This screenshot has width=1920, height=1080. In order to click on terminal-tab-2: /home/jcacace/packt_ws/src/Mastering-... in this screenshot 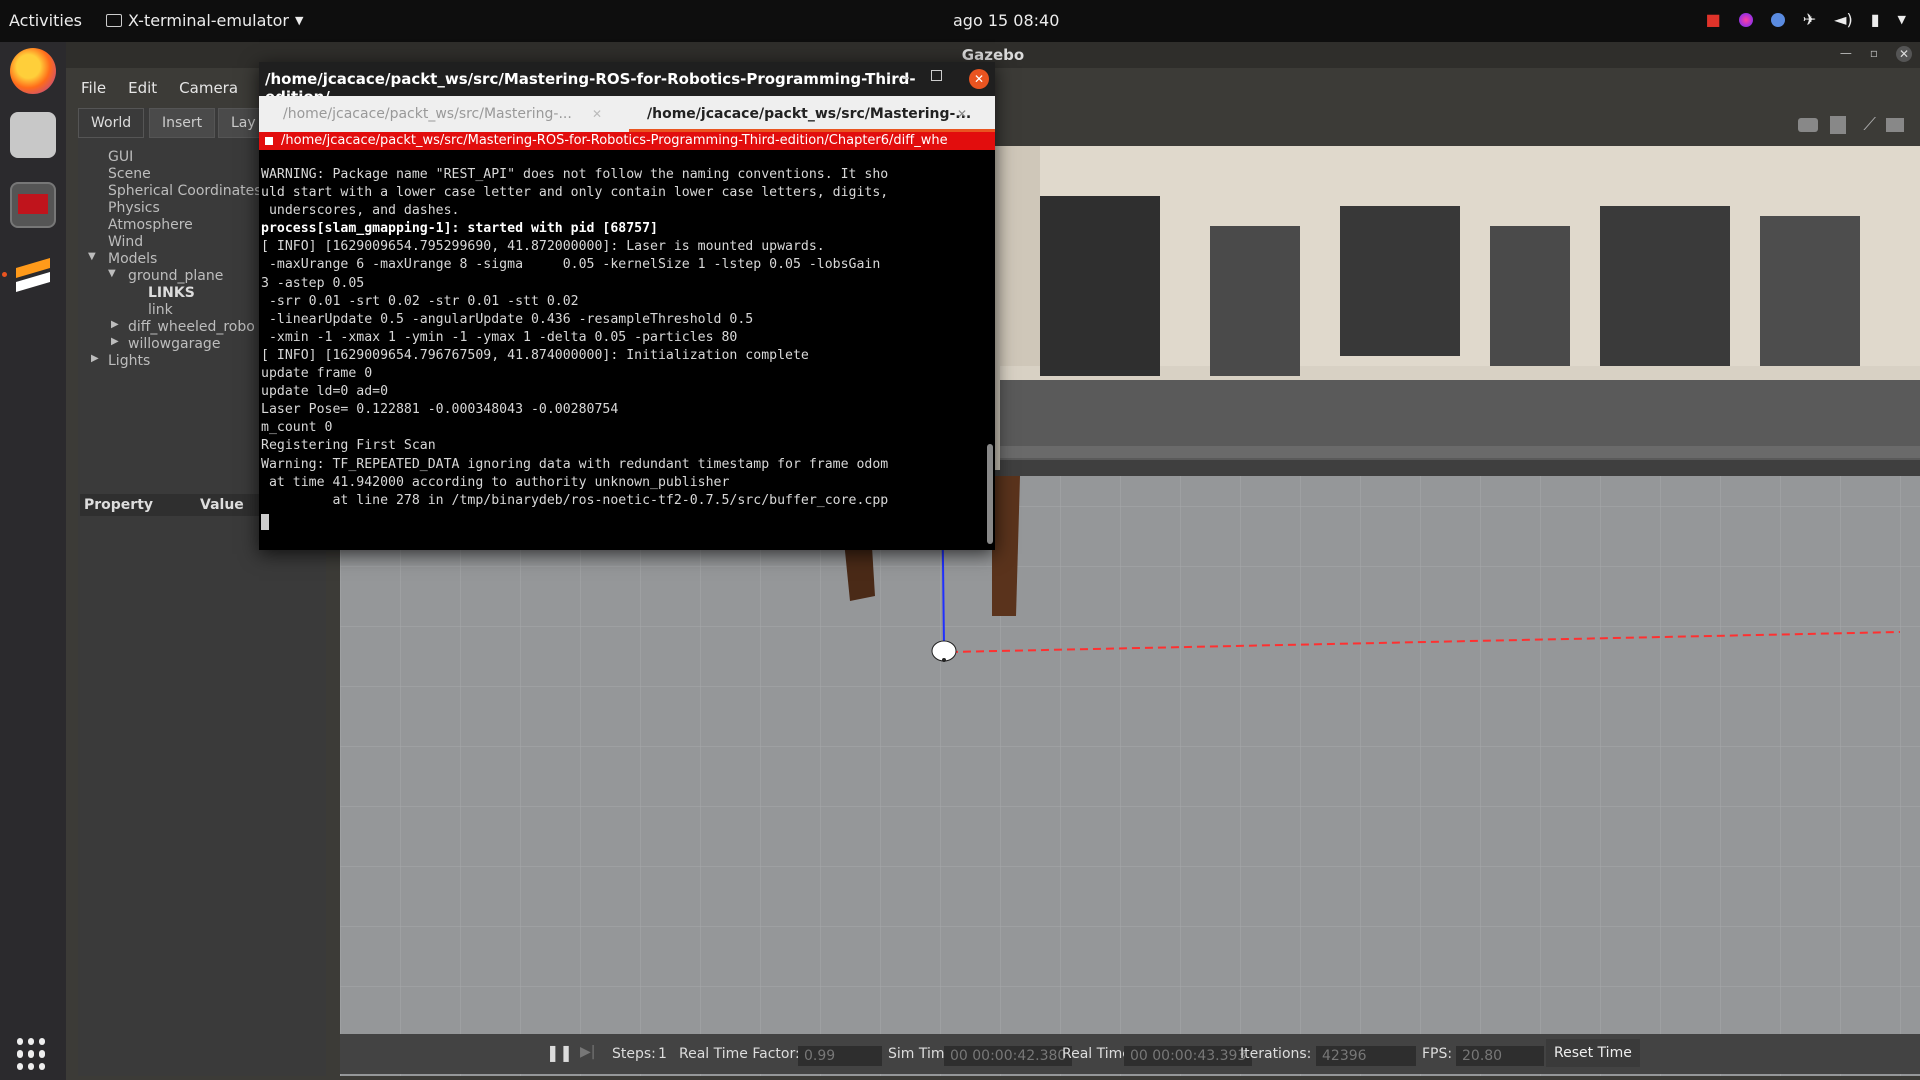, I will do `click(809, 114)`.